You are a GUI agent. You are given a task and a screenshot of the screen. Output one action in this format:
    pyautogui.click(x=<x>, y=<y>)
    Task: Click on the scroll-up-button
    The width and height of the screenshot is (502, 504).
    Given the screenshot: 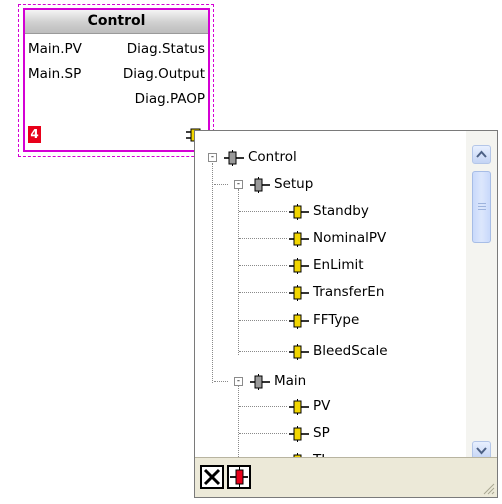 What is the action you would take?
    pyautogui.click(x=481, y=154)
    